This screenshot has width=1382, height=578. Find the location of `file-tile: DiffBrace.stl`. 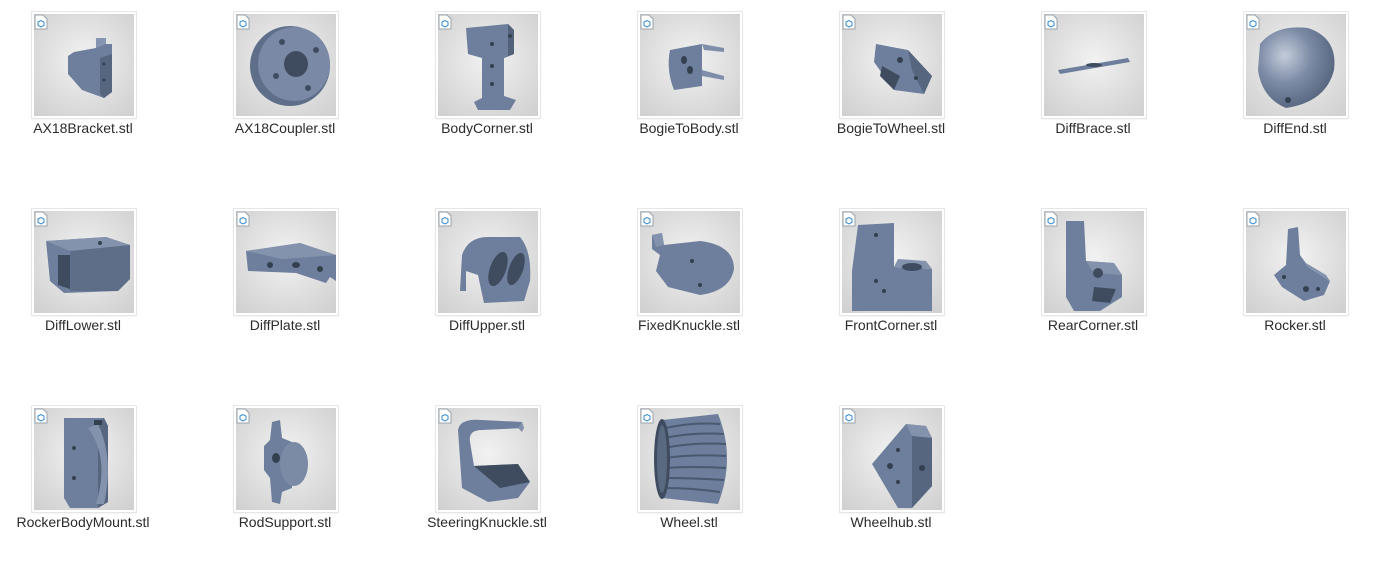

file-tile: DiffBrace.stl is located at coordinates (1093, 85).